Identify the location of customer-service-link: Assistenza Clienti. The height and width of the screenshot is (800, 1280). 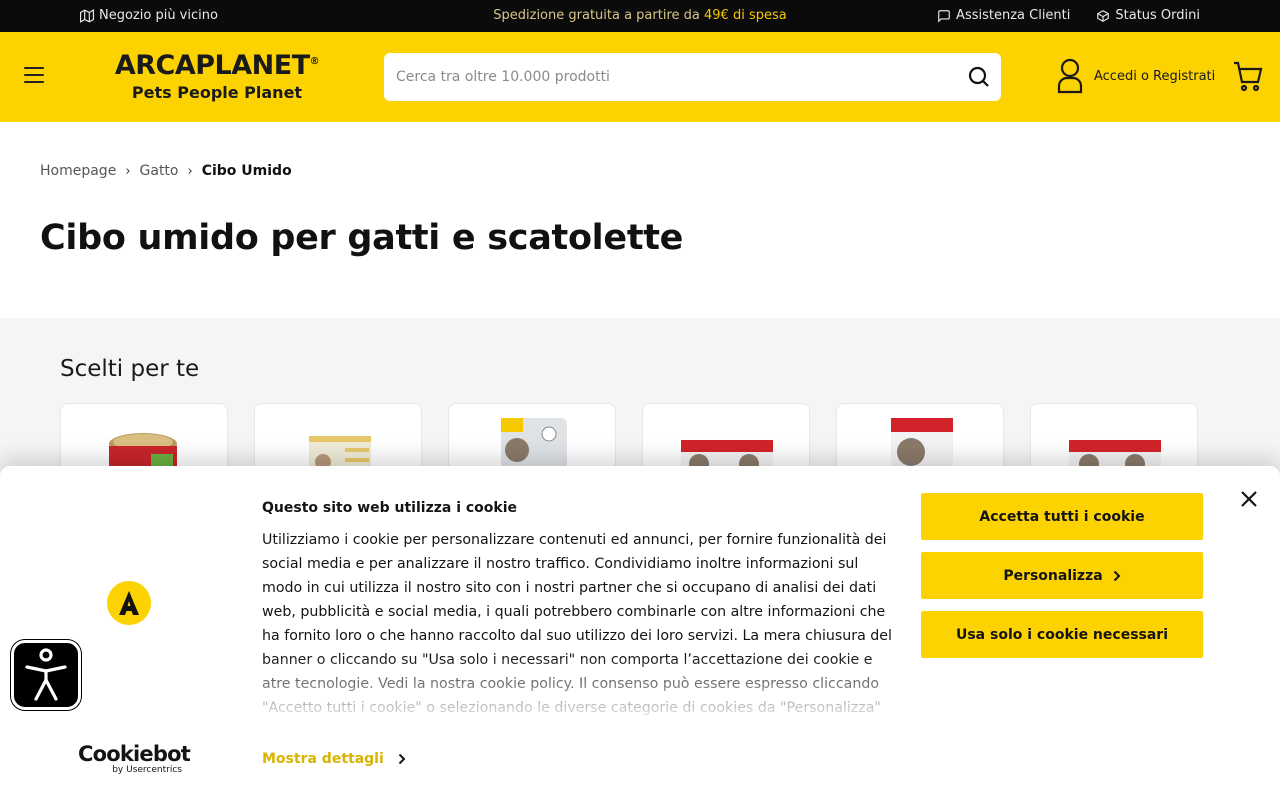
(1003, 15).